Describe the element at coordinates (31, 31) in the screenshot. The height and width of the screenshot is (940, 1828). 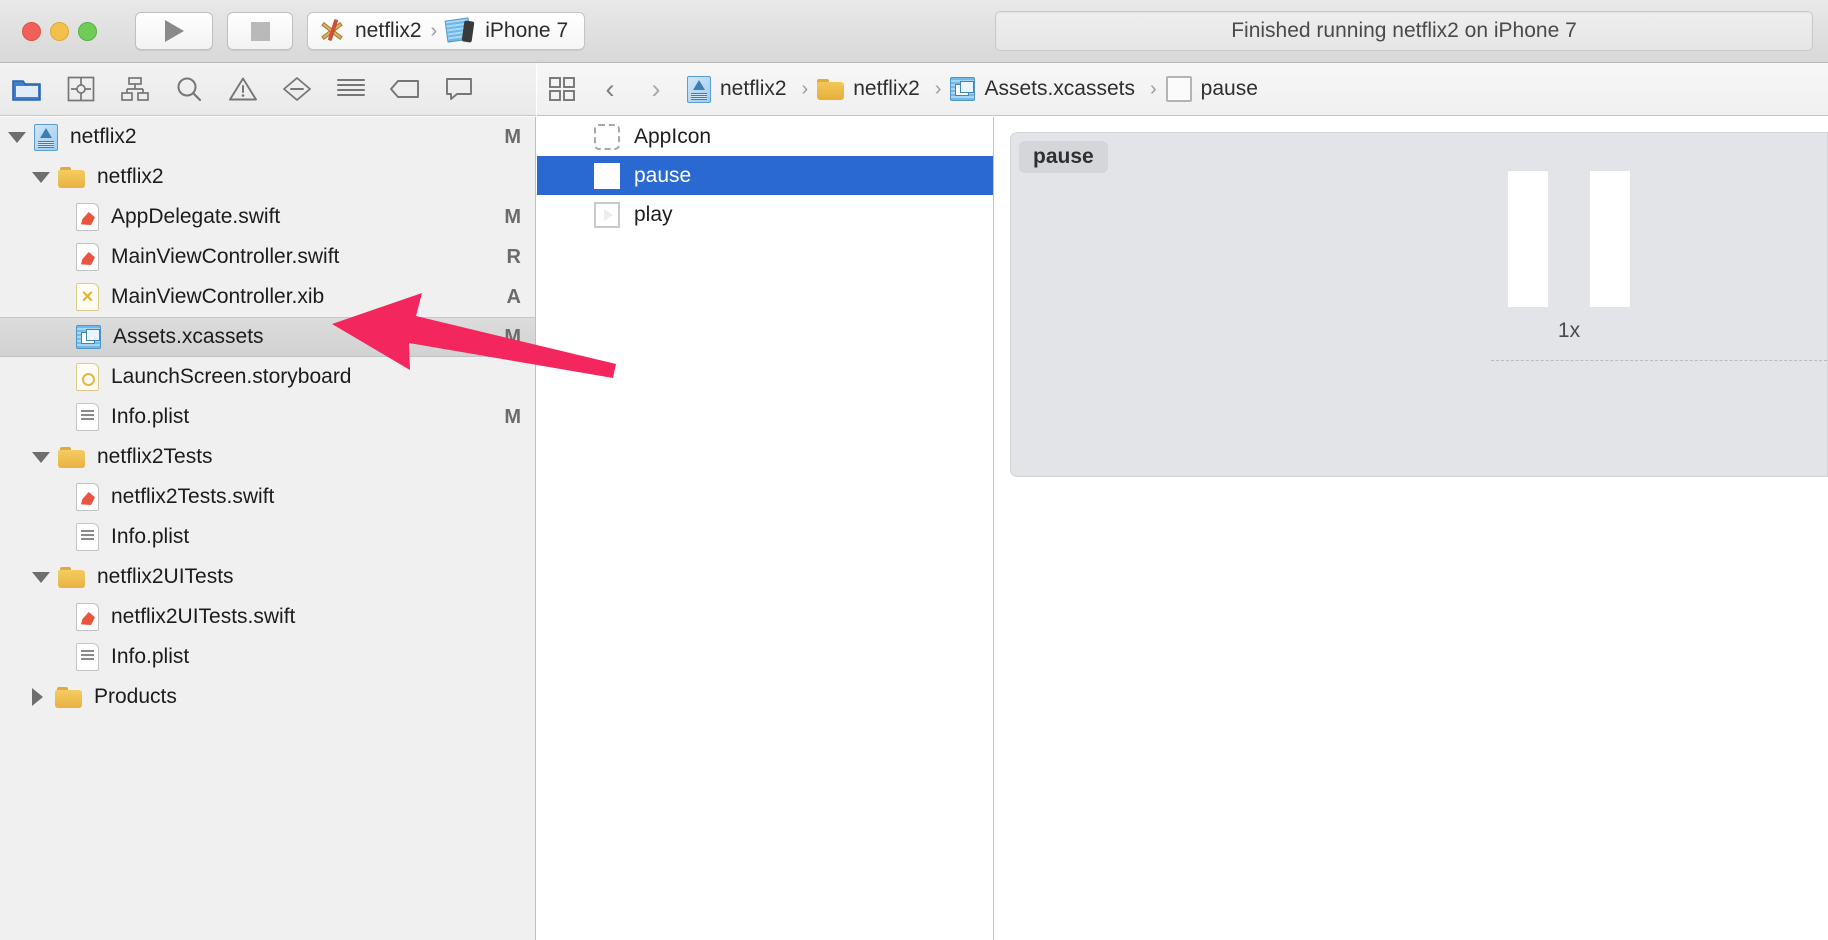
I see `close-button` at that location.